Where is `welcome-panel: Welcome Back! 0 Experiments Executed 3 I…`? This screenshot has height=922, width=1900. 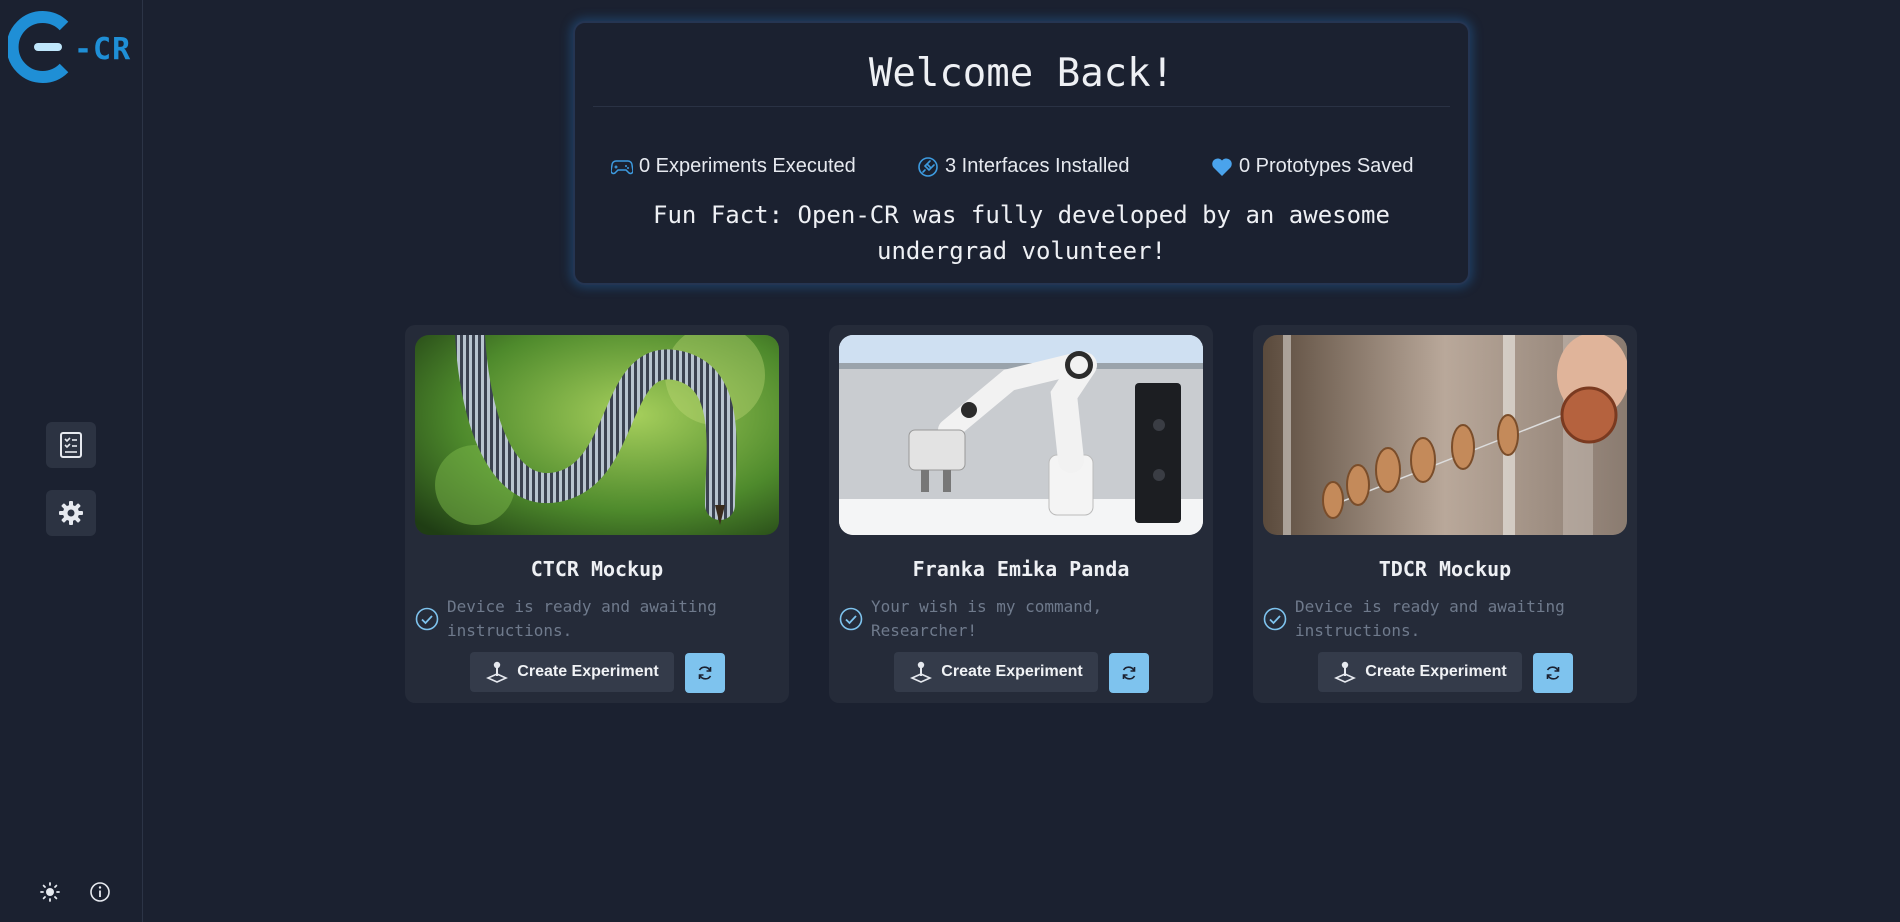 welcome-panel: Welcome Back! 0 Experiments Executed 3 I… is located at coordinates (1021, 153).